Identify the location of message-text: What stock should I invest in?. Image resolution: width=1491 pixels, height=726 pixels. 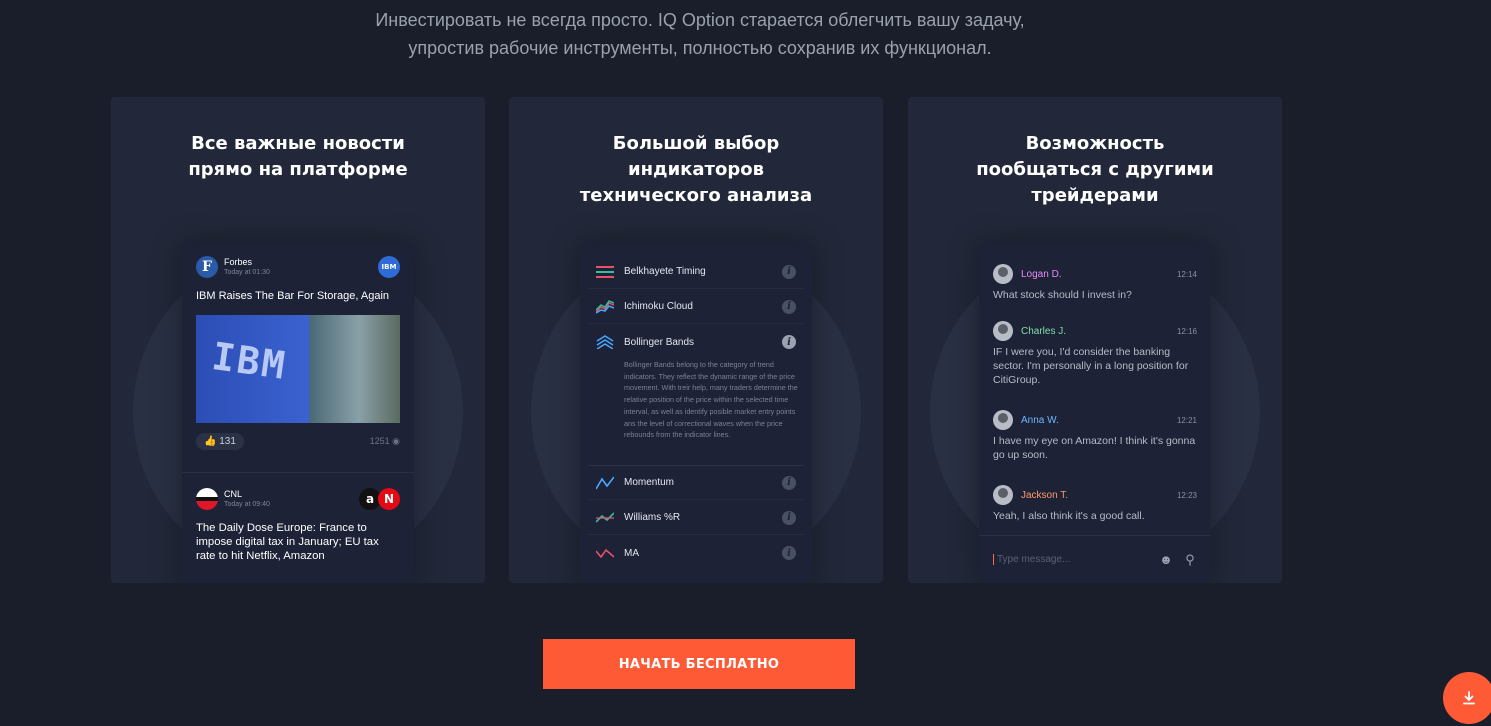
(1062, 295).